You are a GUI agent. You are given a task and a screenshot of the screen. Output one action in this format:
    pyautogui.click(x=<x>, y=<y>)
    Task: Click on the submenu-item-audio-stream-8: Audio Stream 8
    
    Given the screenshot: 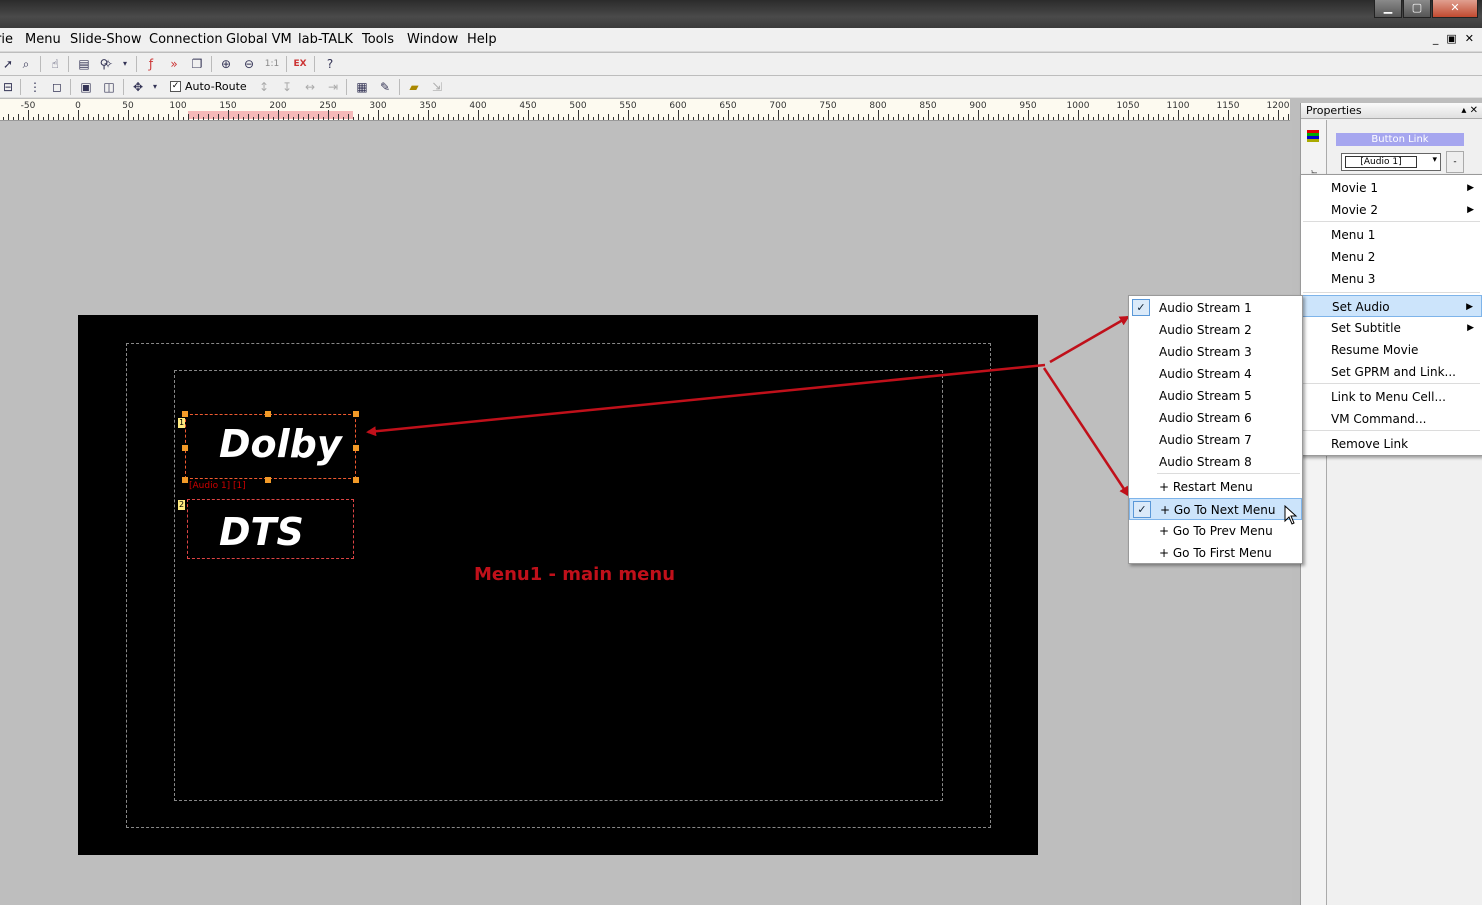 What is the action you would take?
    pyautogui.click(x=1215, y=462)
    